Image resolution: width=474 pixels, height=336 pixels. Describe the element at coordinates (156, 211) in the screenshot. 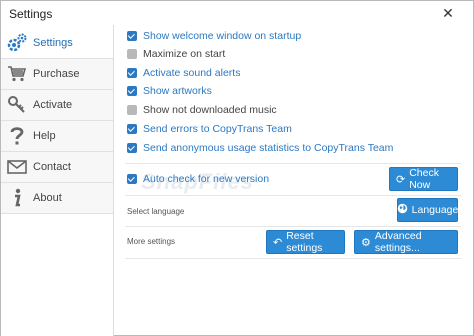

I see `select-language-label: Select language` at that location.